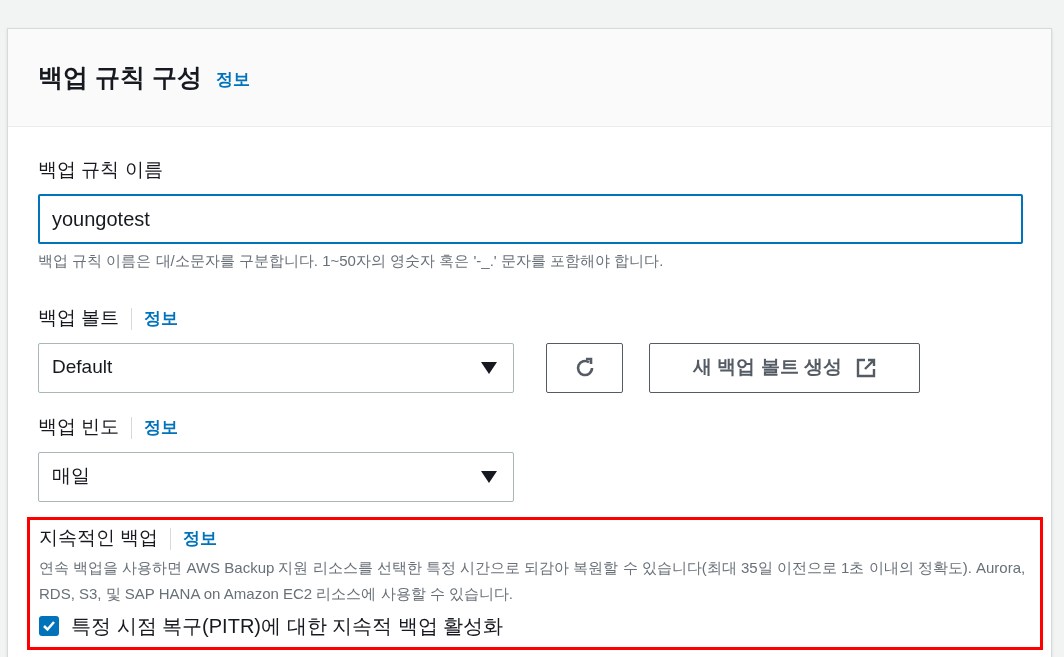 The height and width of the screenshot is (657, 1064). What do you see at coordinates (100, 169) in the screenshot?
I see `field-label: 백업 규칙 이름` at bounding box center [100, 169].